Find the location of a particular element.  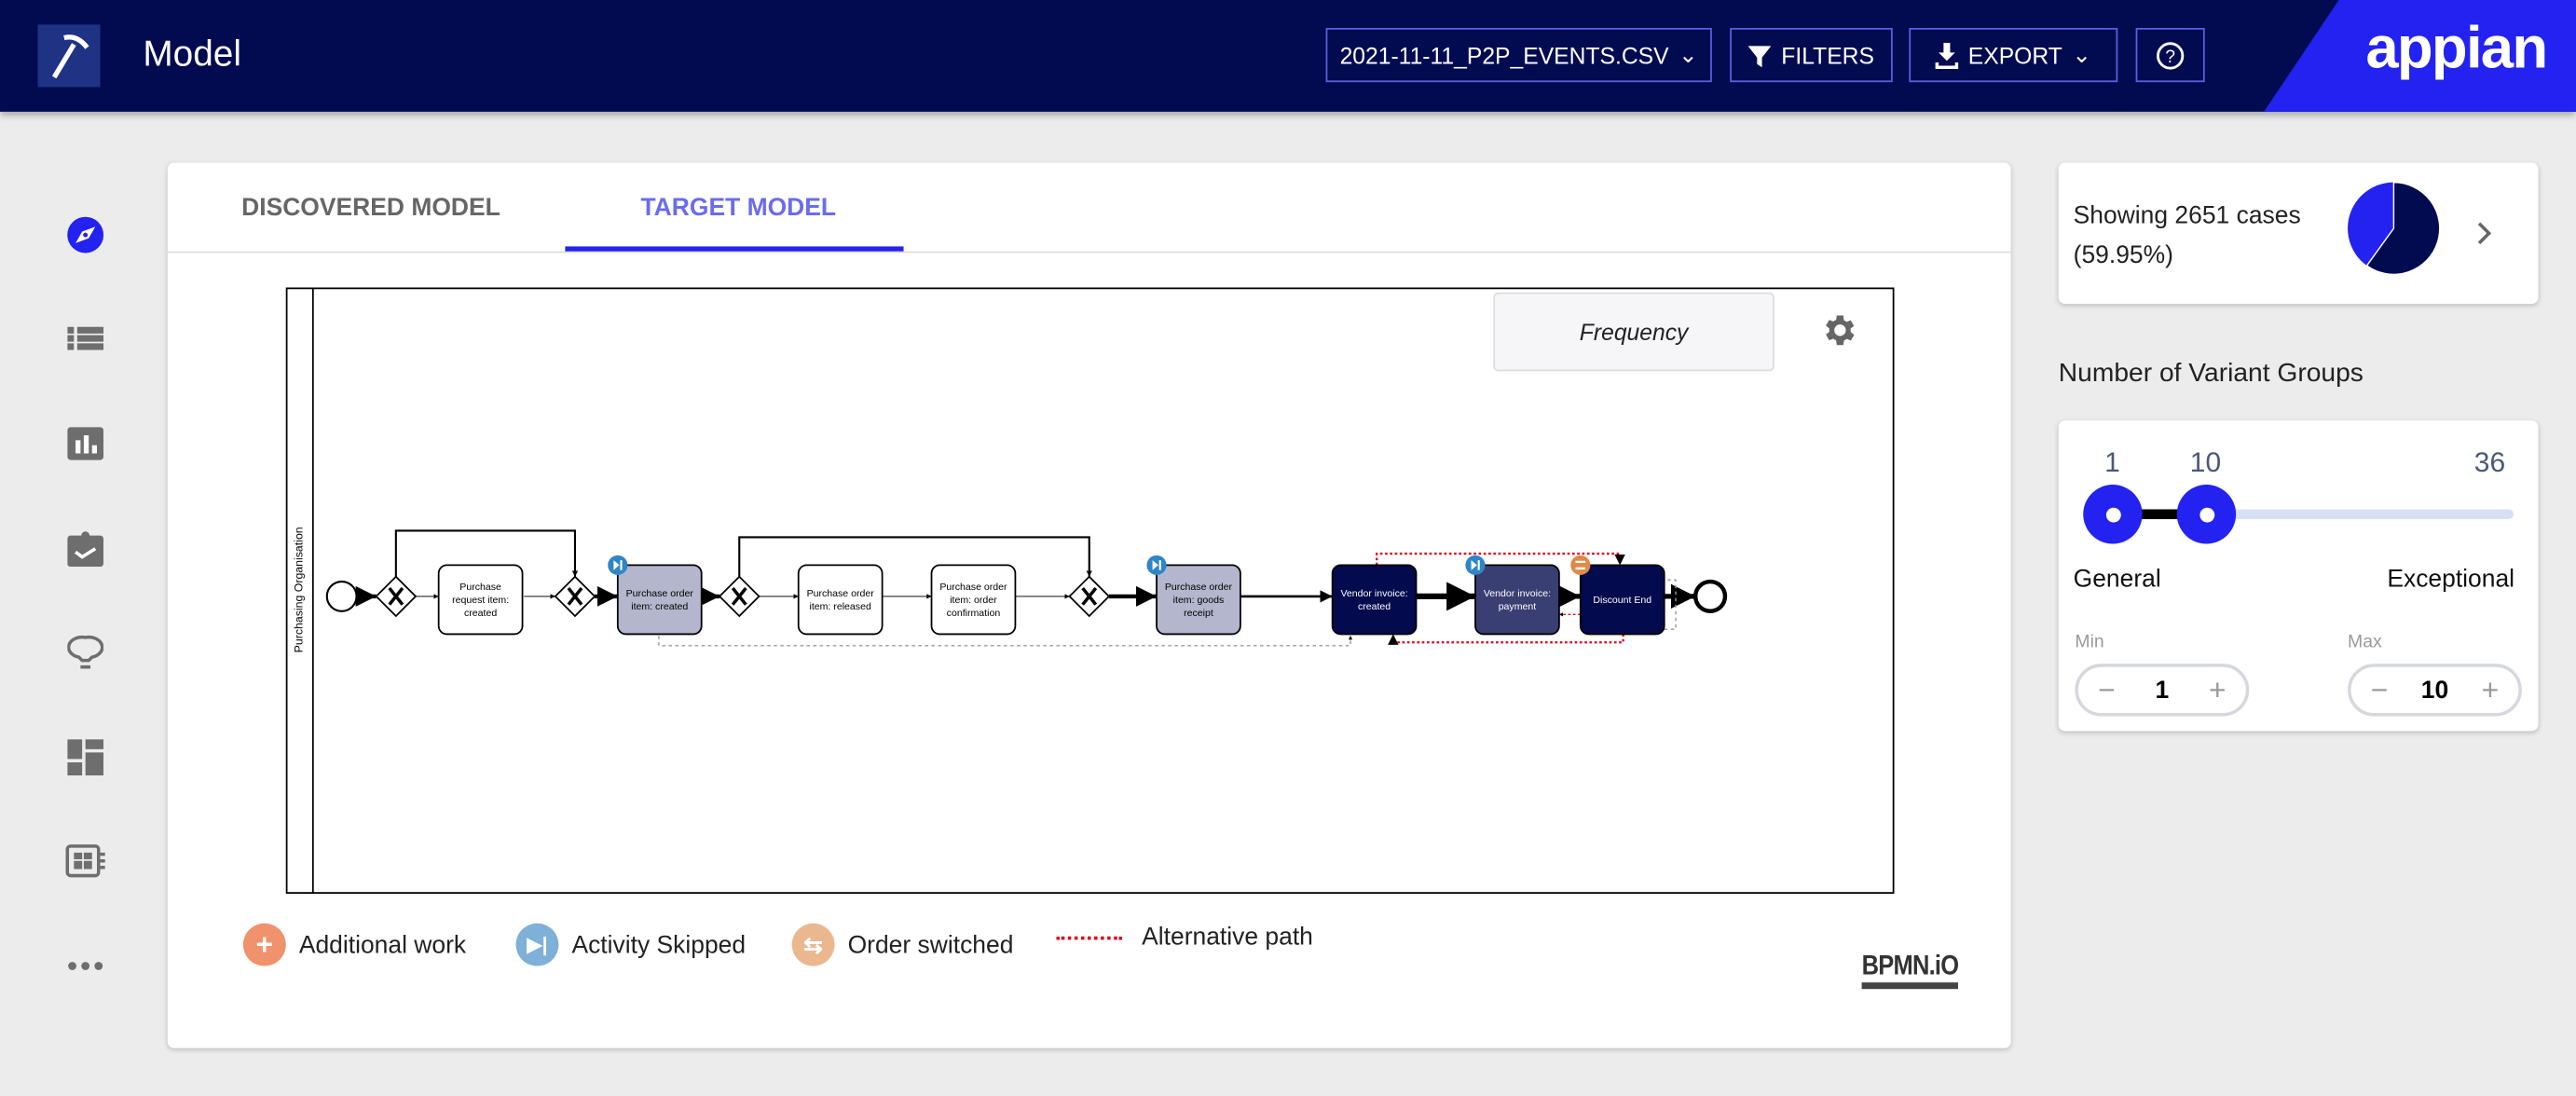

cases-summary: Showing 2651 cases (59.95%) is located at coordinates (2187, 237).